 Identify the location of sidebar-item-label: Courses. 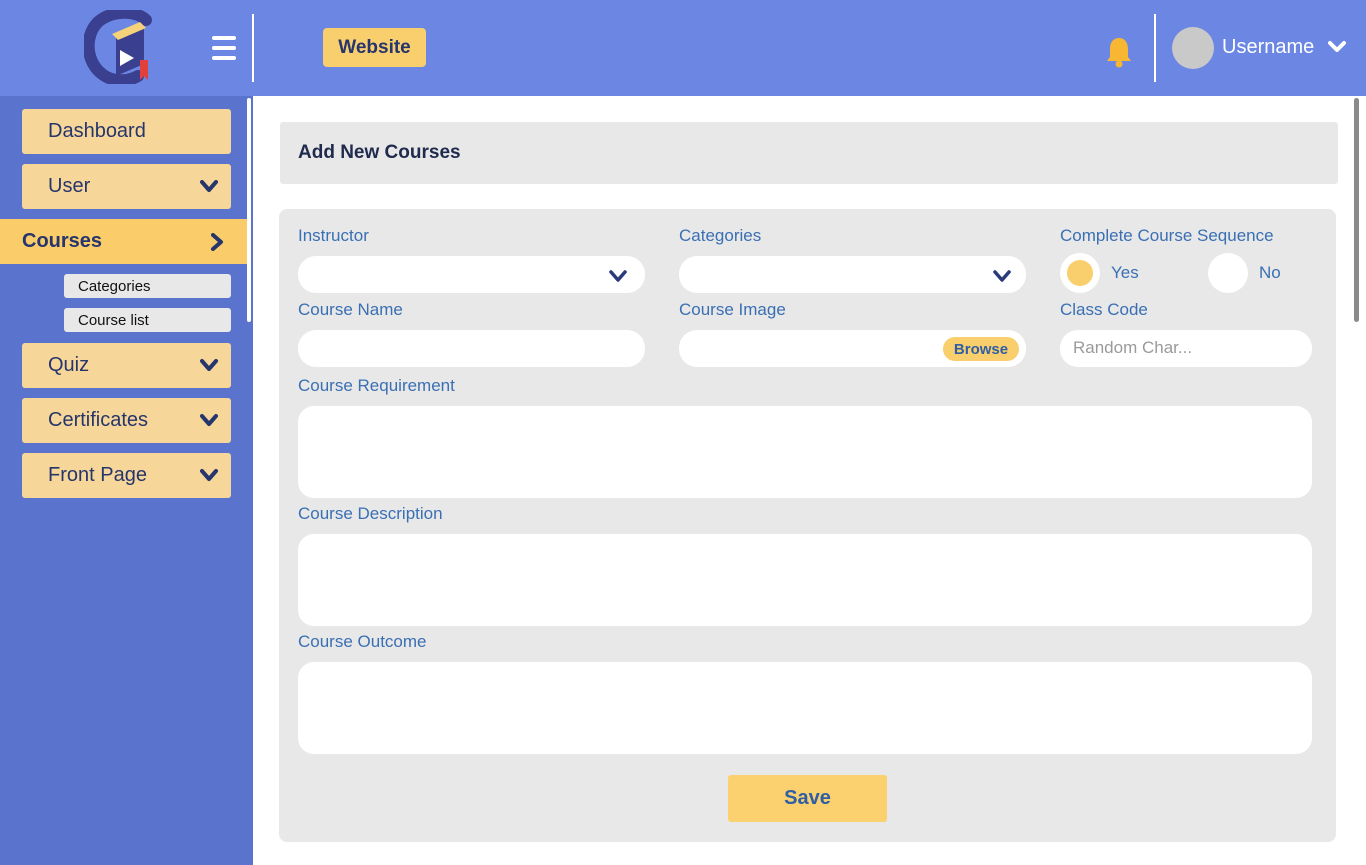
(62, 241).